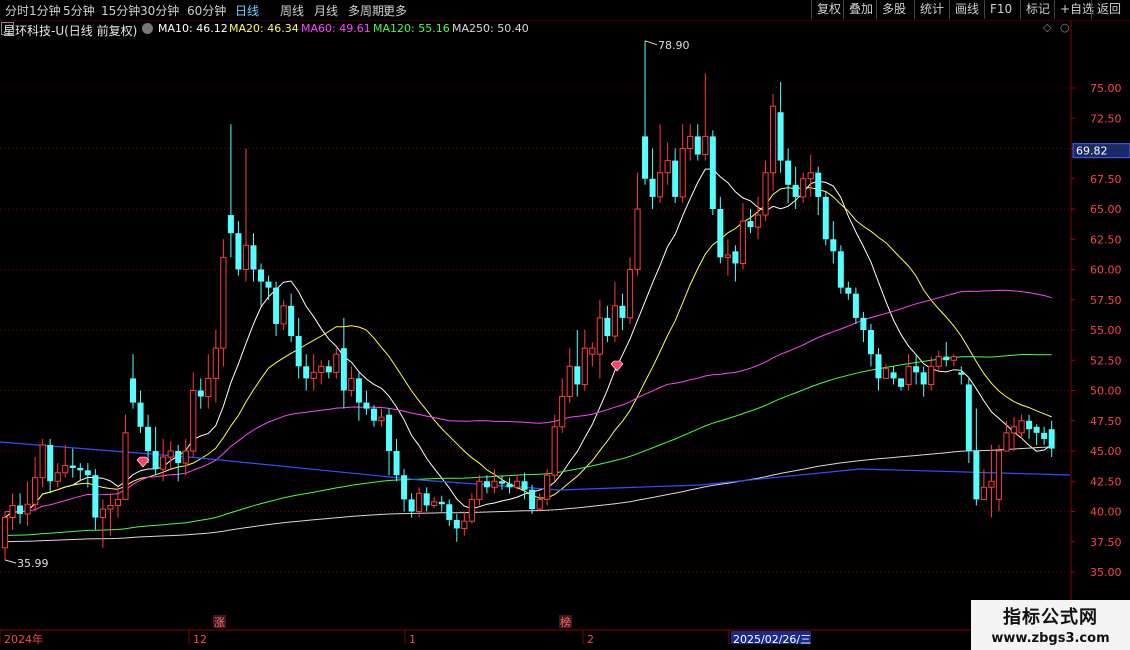 The image size is (1130, 650). Describe the element at coordinates (326, 10) in the screenshot. I see `period-tab-8: 月线` at that location.